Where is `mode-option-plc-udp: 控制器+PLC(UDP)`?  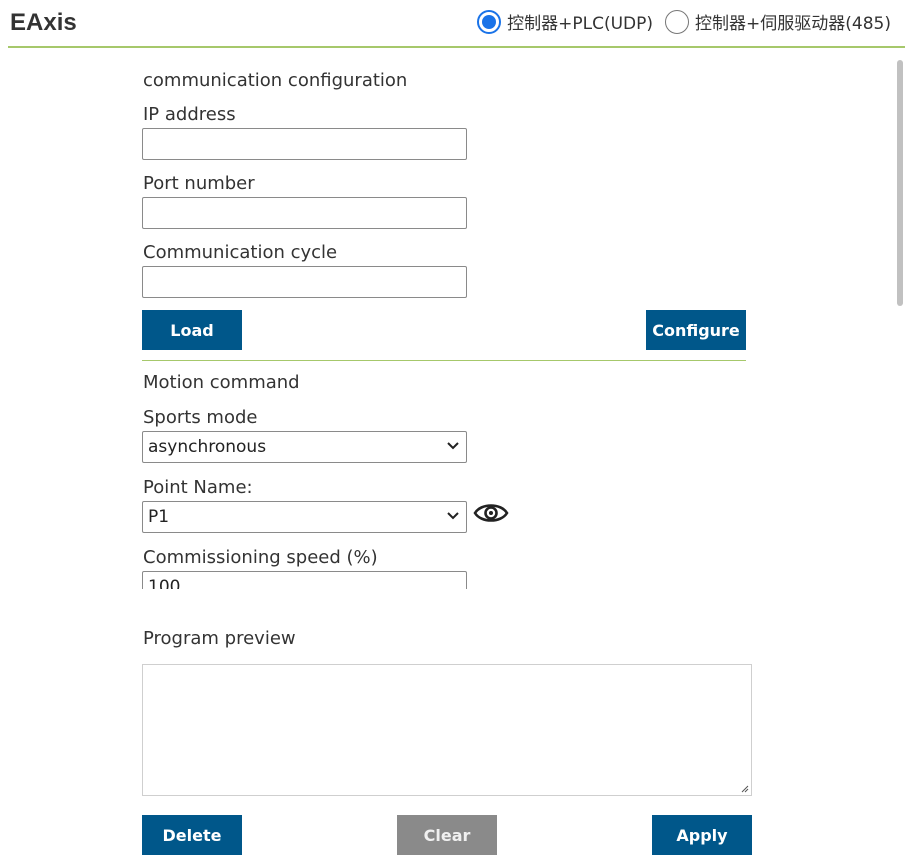 mode-option-plc-udp: 控制器+PLC(UDP) is located at coordinates (565, 21).